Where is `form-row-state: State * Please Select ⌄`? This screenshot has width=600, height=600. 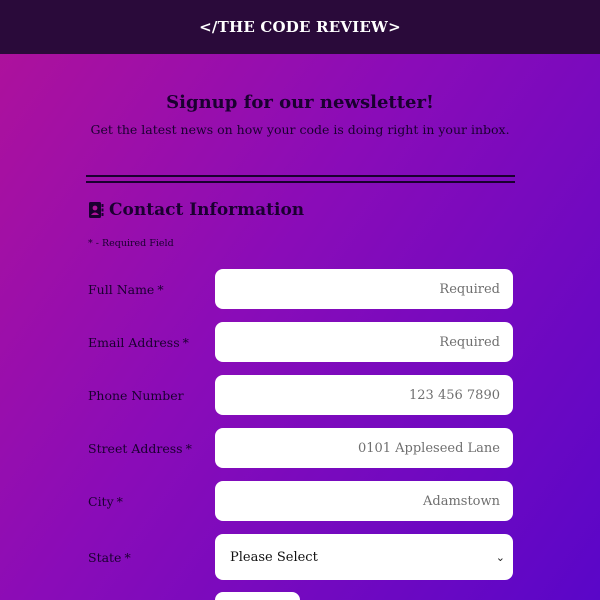 form-row-state: State * Please Select ⌄ is located at coordinates (301, 557).